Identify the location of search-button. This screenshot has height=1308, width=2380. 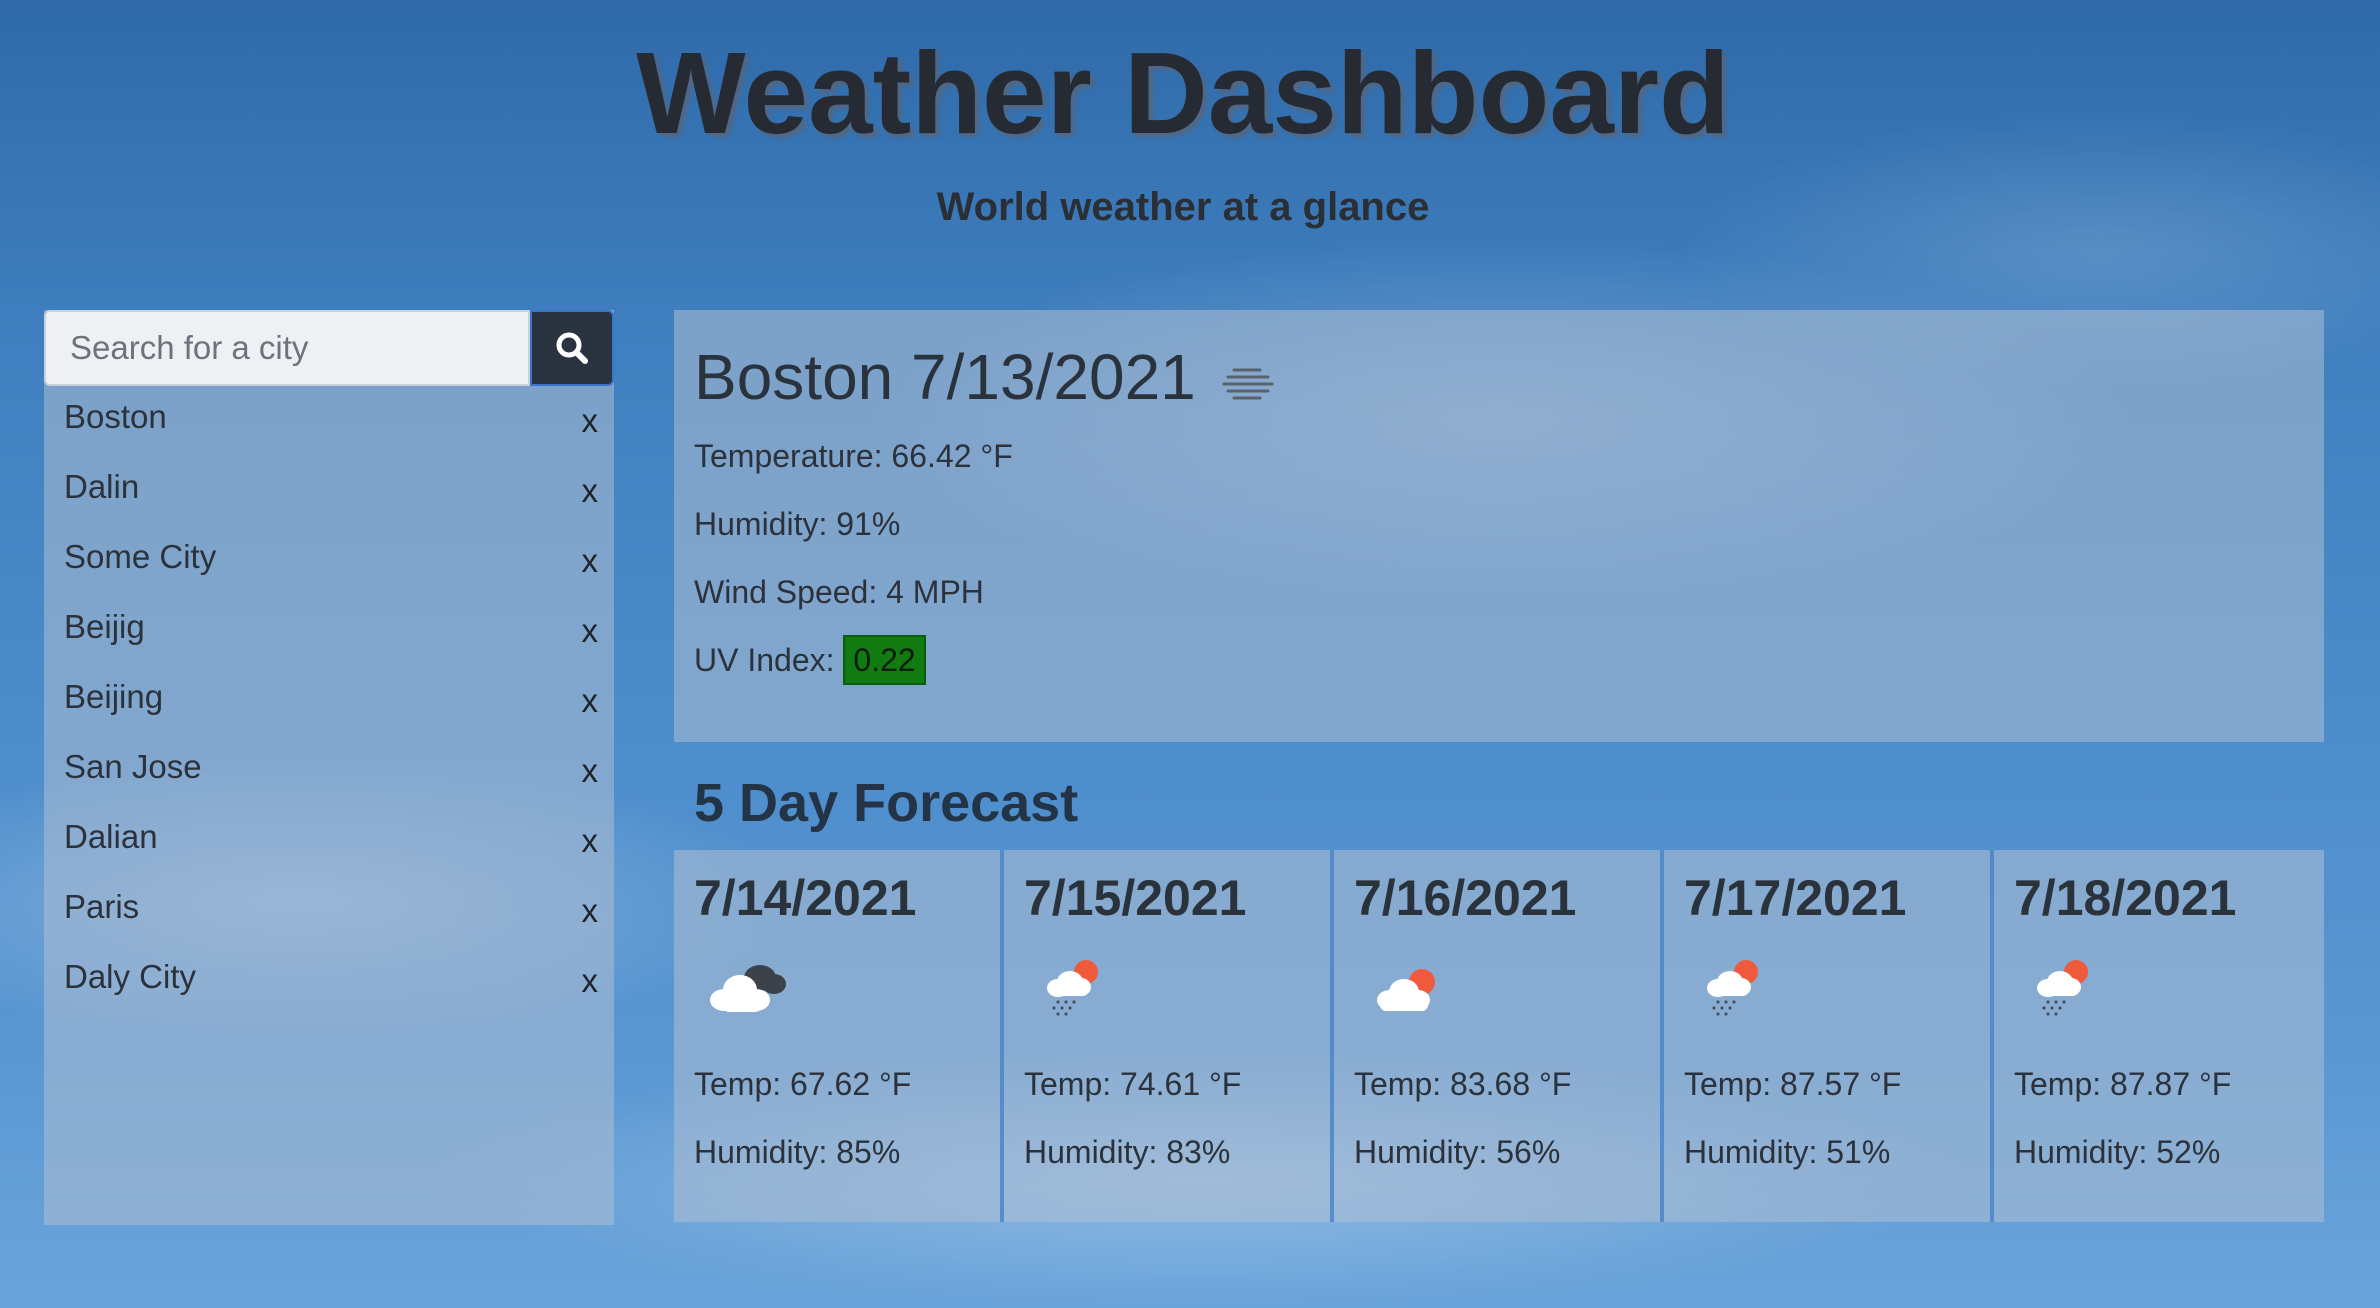
(572, 348).